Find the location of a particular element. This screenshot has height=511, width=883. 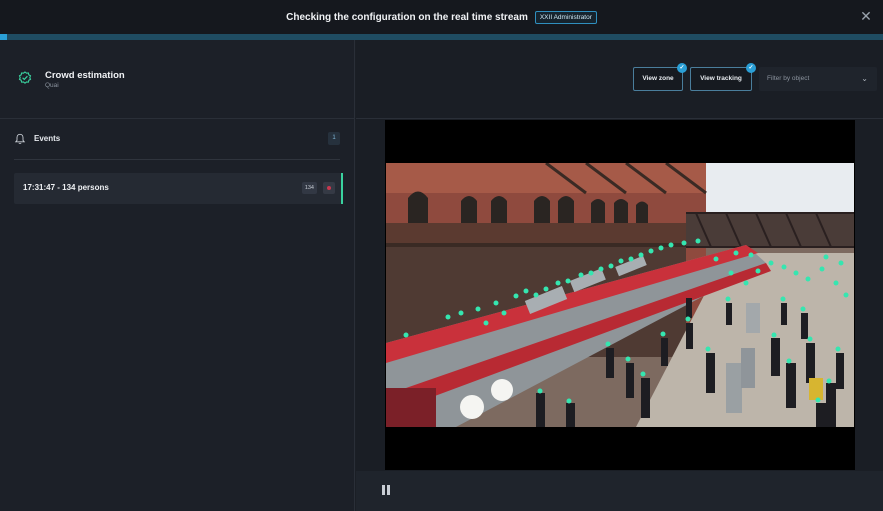

chevron-down-icon: ⌄ is located at coordinates (864, 78).